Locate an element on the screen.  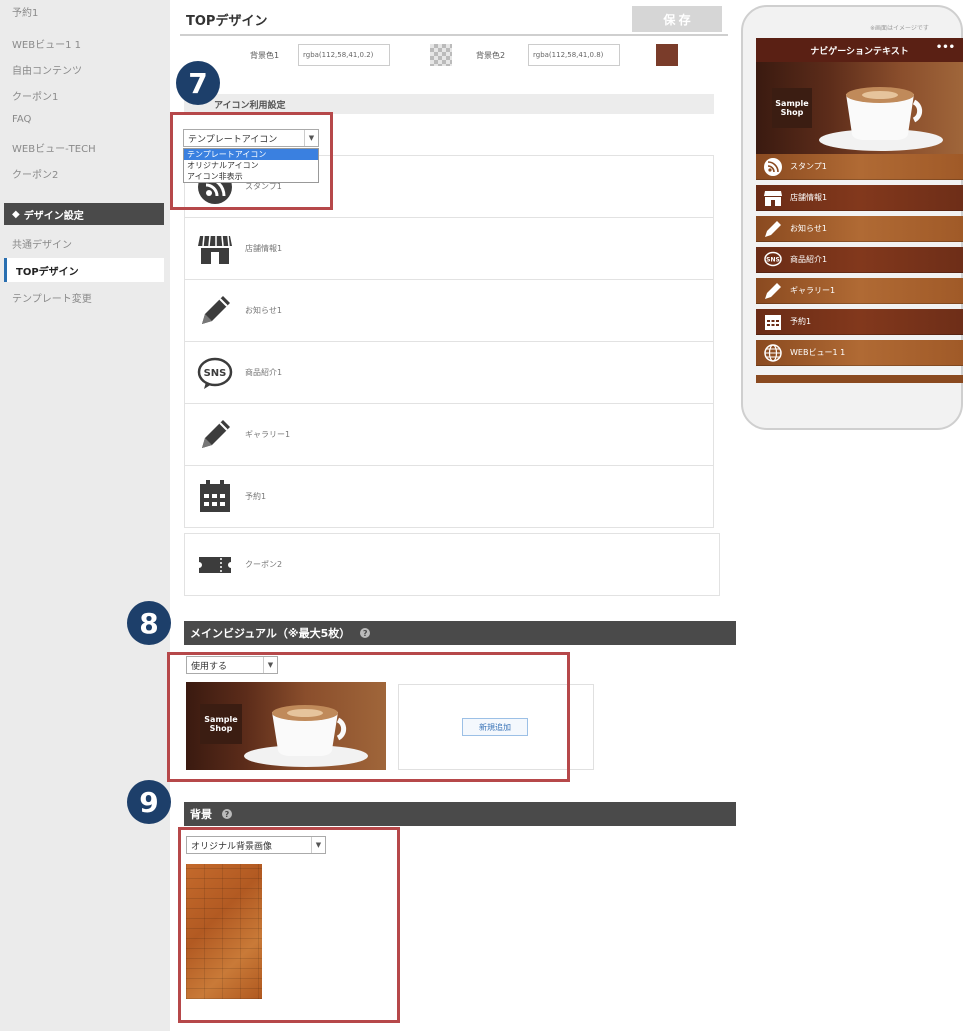
ticket-icon is located at coordinates (215, 565).